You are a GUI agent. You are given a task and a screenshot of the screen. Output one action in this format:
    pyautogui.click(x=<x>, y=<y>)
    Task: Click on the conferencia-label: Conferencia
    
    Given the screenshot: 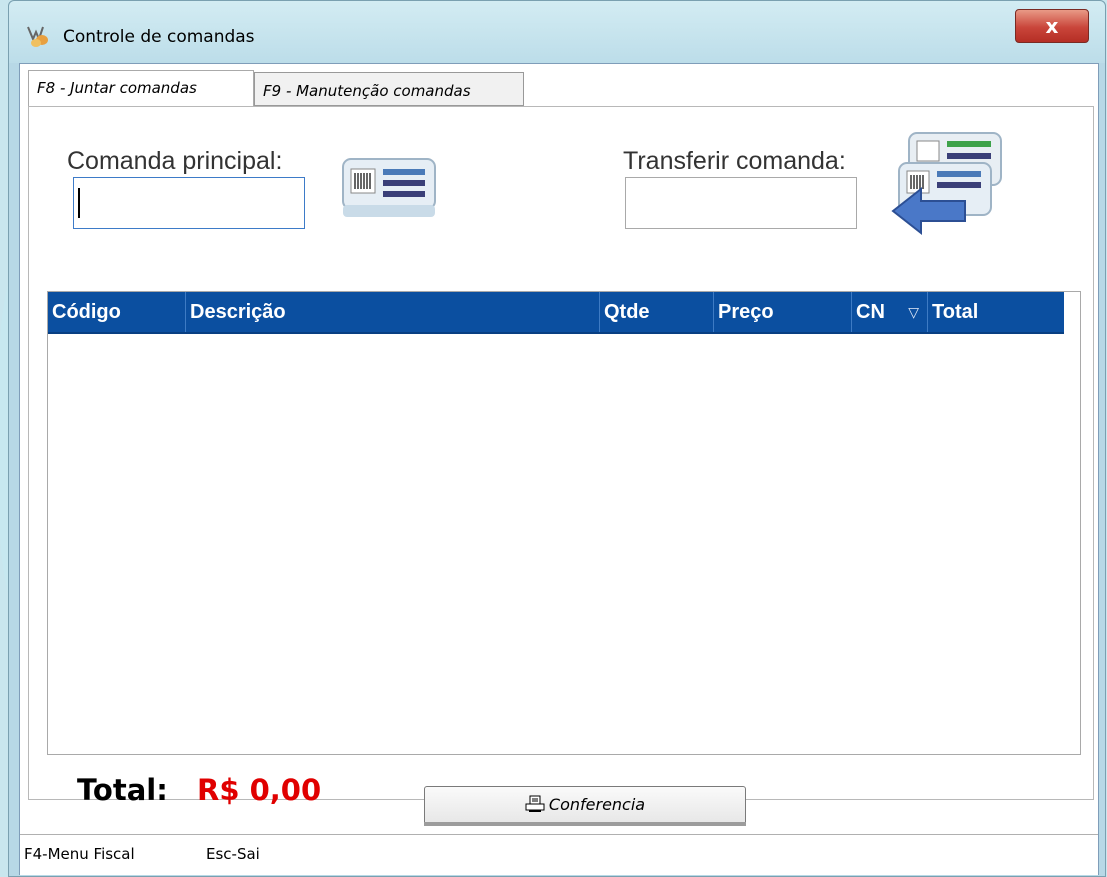 What is the action you would take?
    pyautogui.click(x=597, y=804)
    